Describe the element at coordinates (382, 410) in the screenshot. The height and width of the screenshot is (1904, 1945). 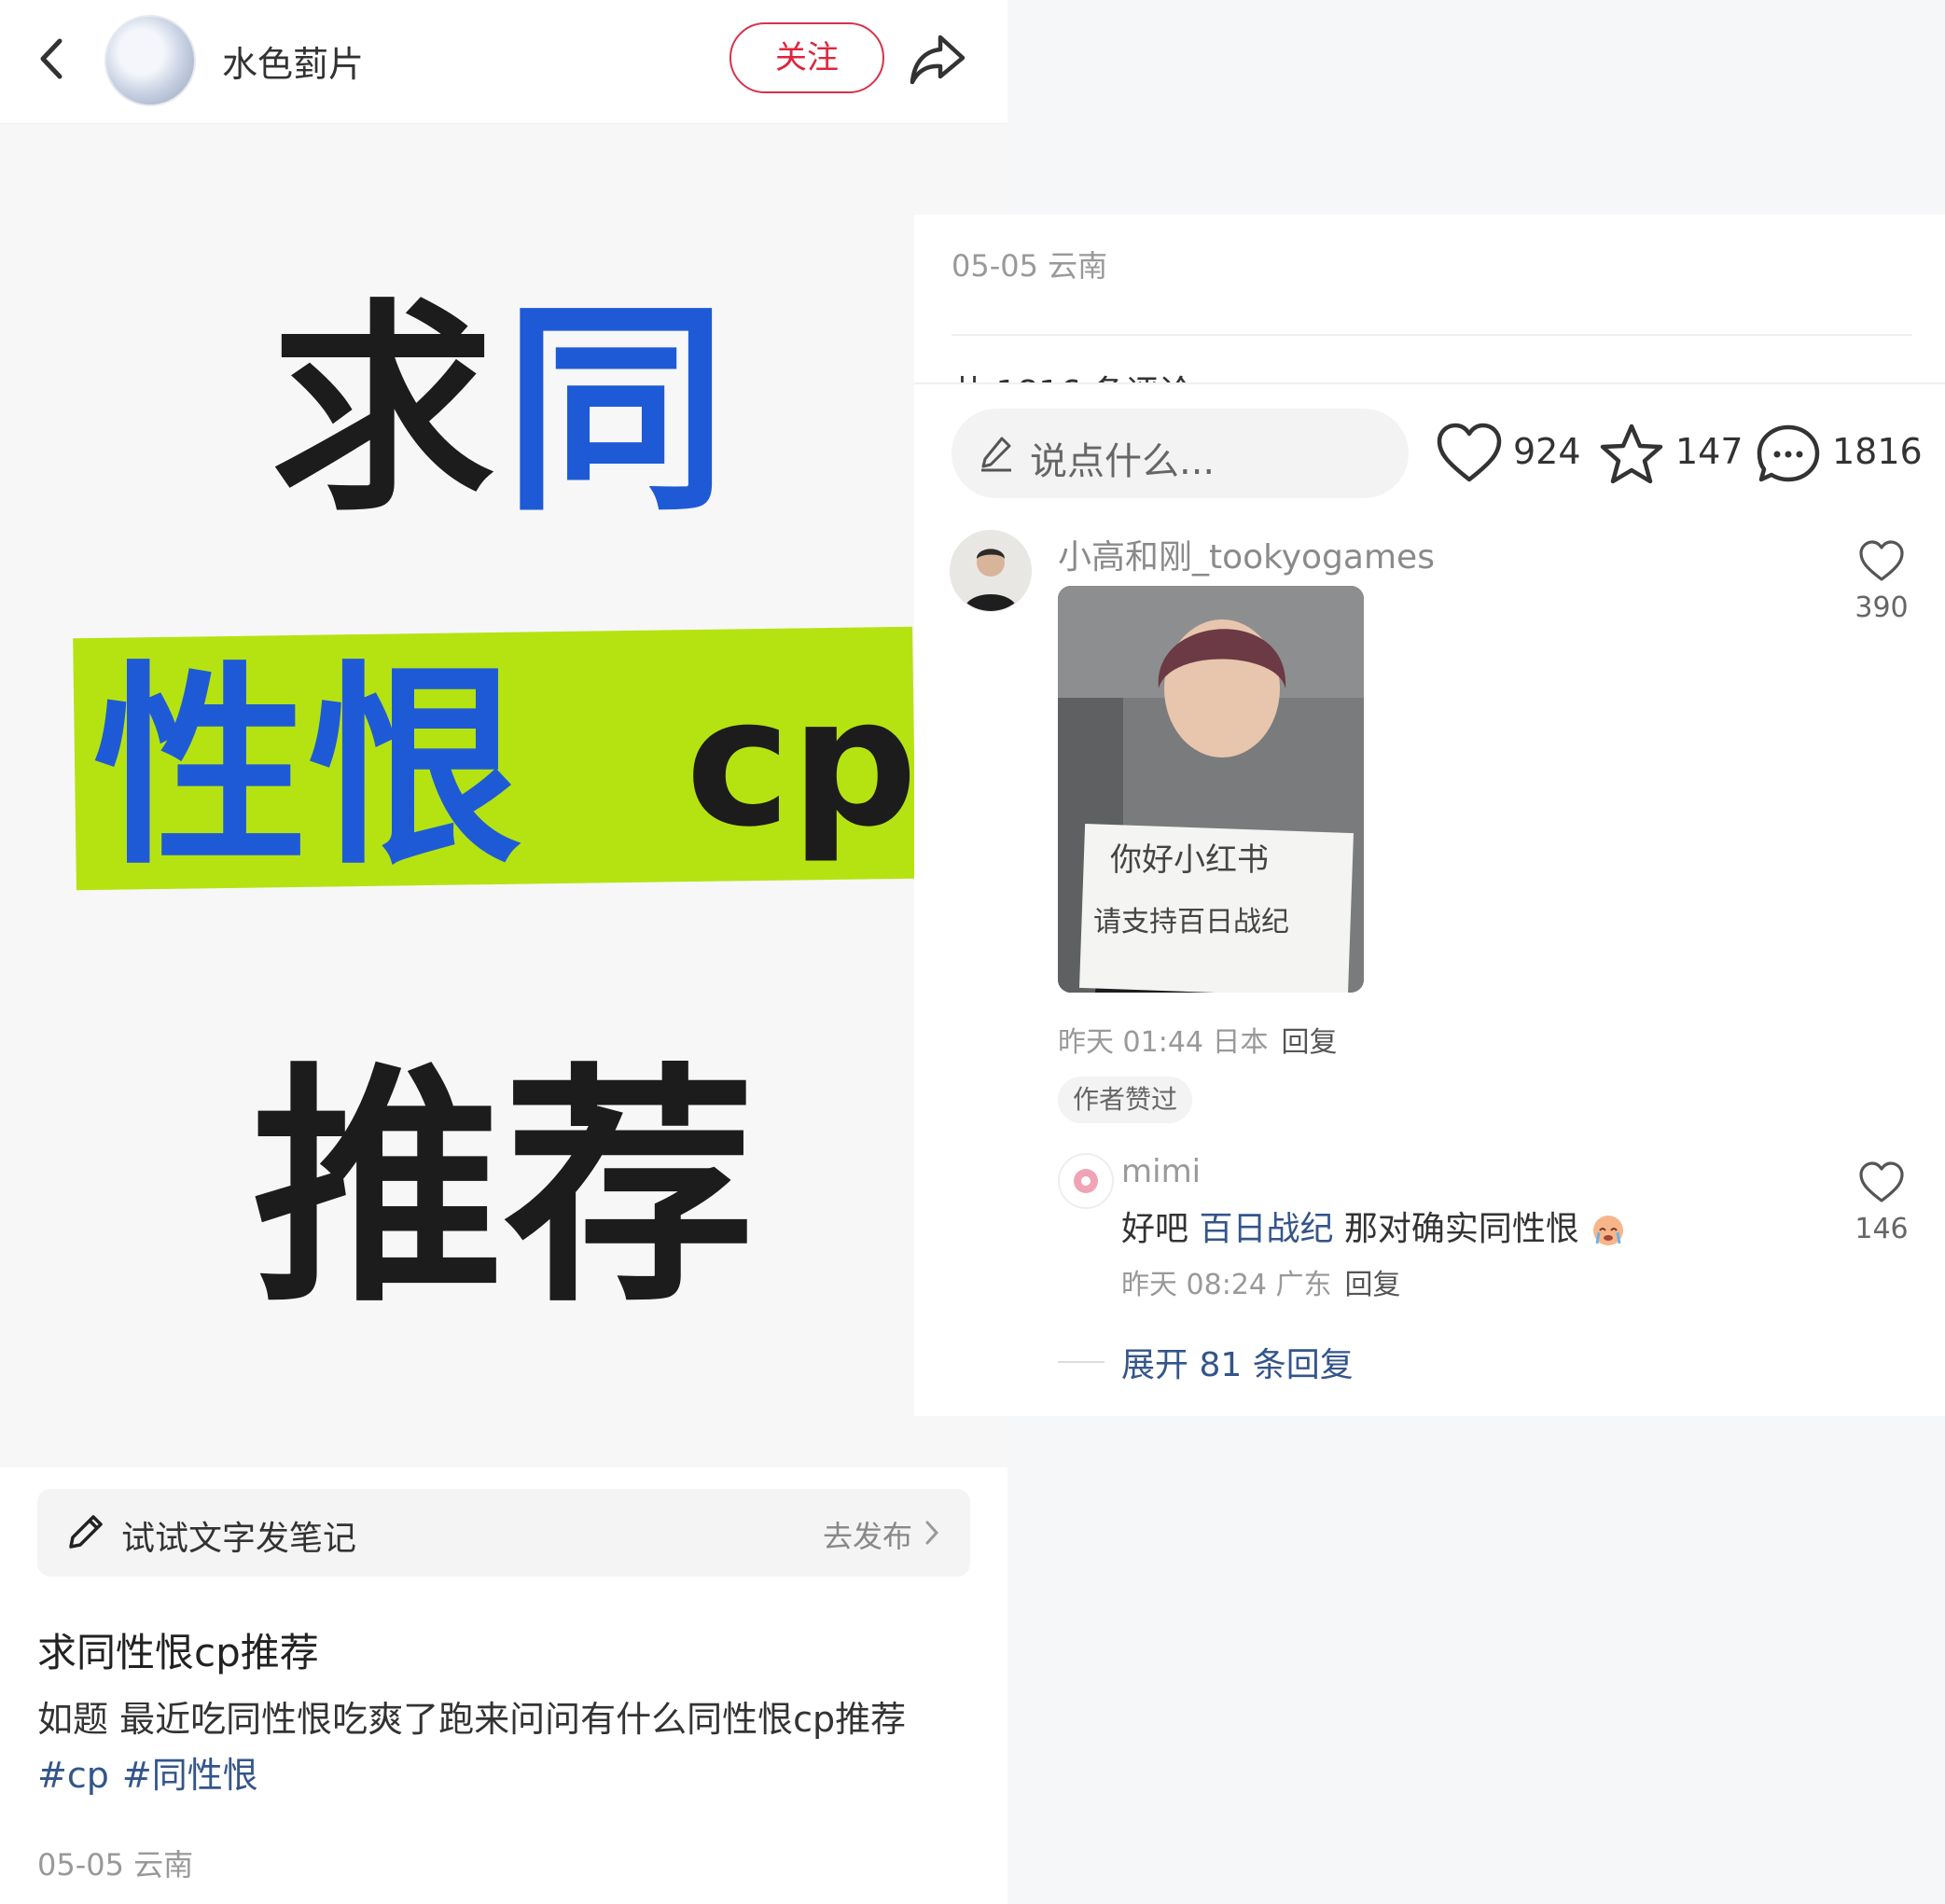
I see `cover-text-qiu: 求` at that location.